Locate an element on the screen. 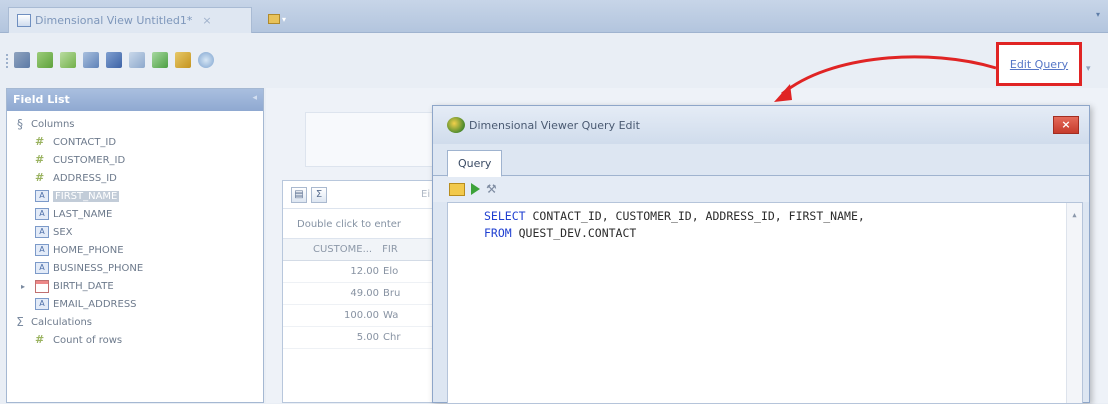  columns-label: Columns is located at coordinates (53, 124).